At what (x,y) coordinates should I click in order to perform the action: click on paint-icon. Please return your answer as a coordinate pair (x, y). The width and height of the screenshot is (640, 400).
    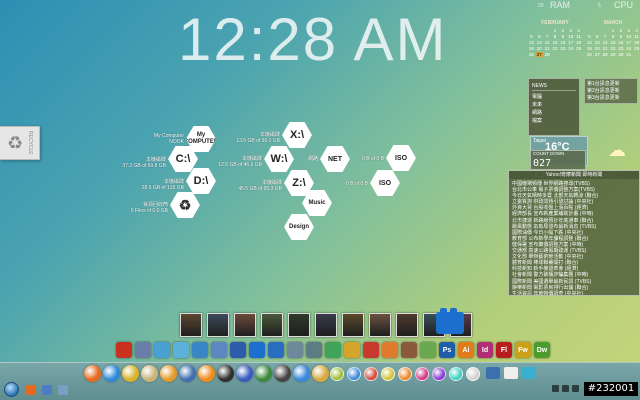
    Looking at the image, I should click on (263, 373).